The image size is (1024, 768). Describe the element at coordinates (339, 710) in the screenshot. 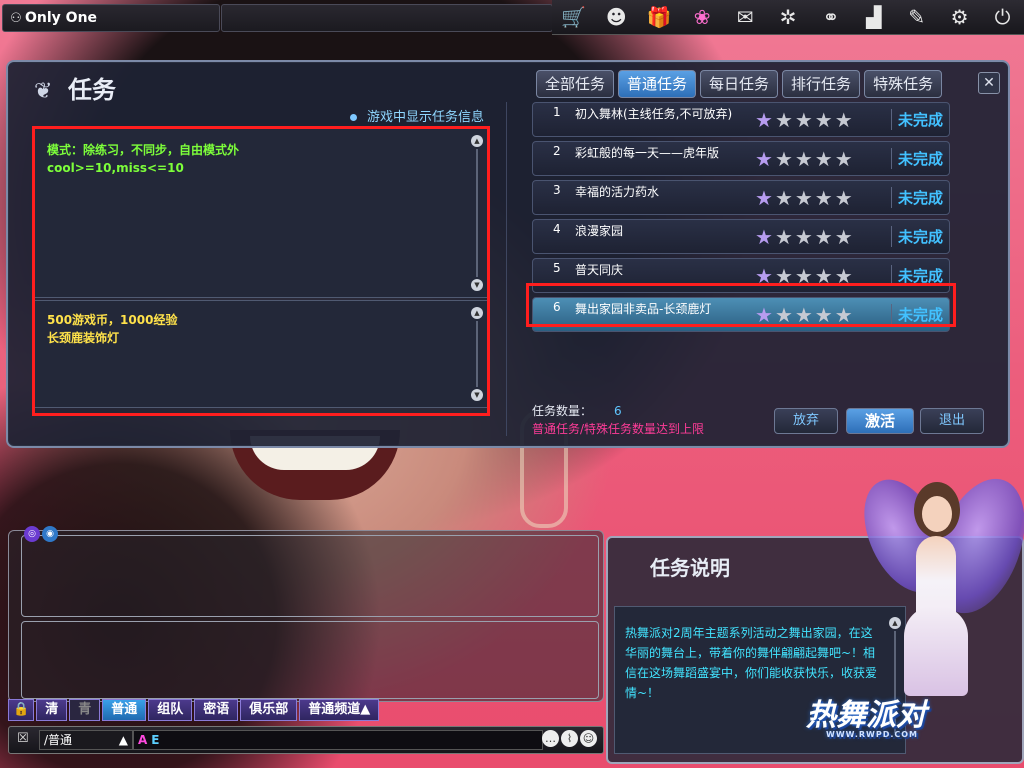

I see `chat-channel-select: 普通频道▲` at that location.